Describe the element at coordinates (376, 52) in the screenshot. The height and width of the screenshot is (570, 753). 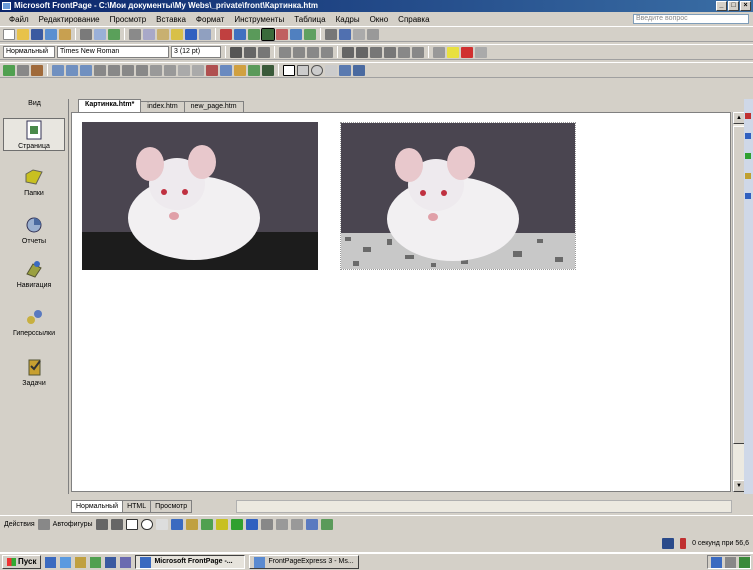
I see `numbering-icon` at that location.